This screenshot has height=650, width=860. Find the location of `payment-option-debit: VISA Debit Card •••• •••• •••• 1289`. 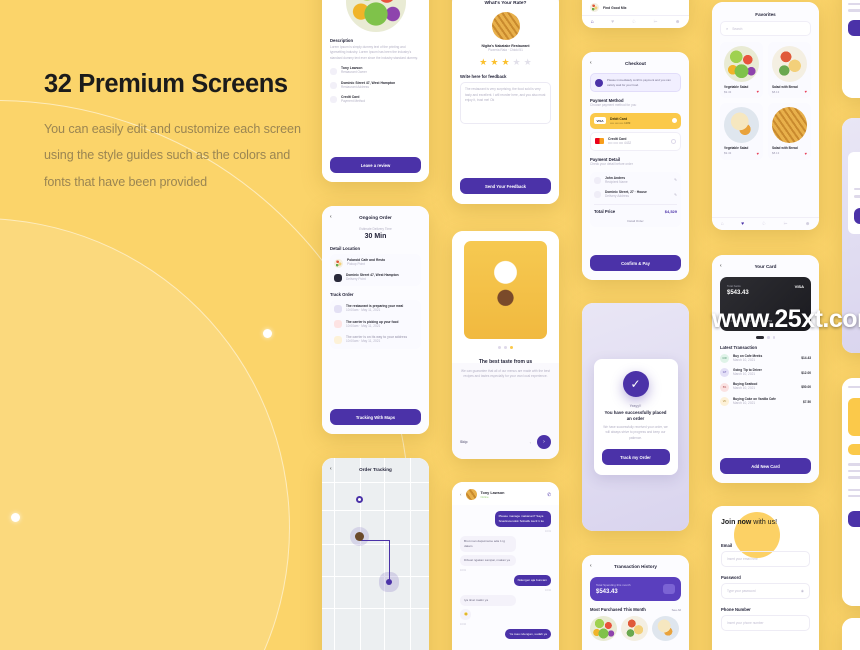

payment-option-debit: VISA Debit Card •••• •••• •••• 1289 is located at coordinates (635, 120).